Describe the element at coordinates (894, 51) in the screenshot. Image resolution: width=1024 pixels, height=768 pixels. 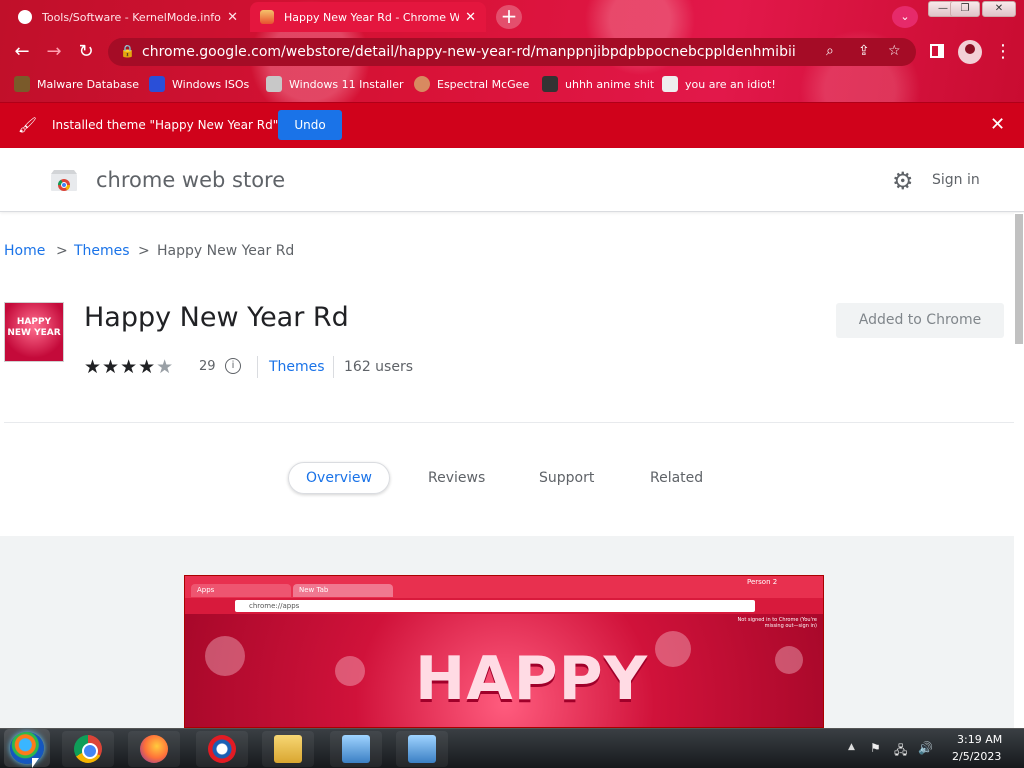
I see `bookmark-star-icon: ☆` at that location.